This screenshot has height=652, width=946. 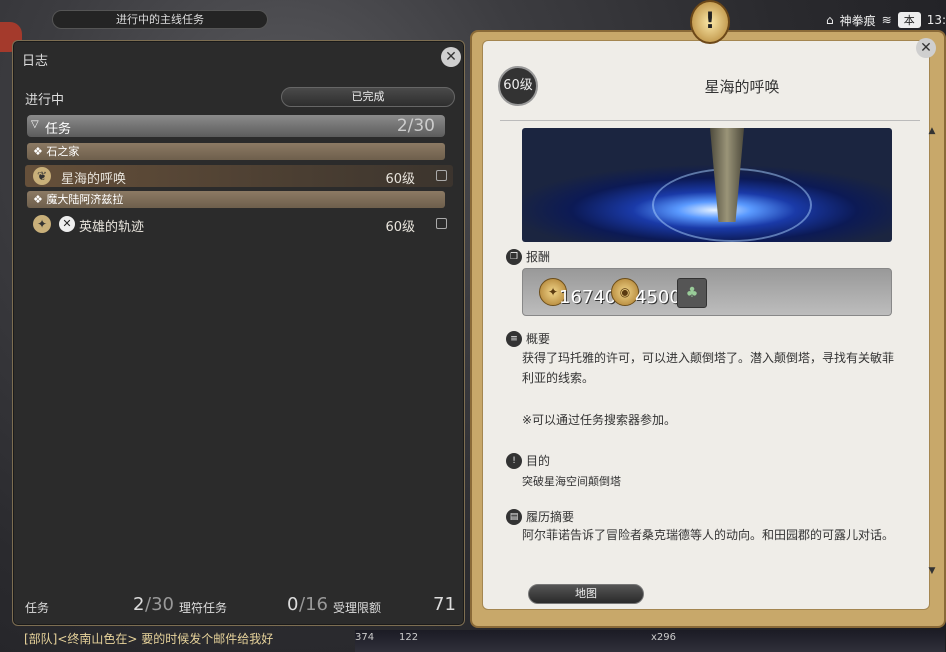 I want to click on quests-max: /30, so click(x=159, y=604).